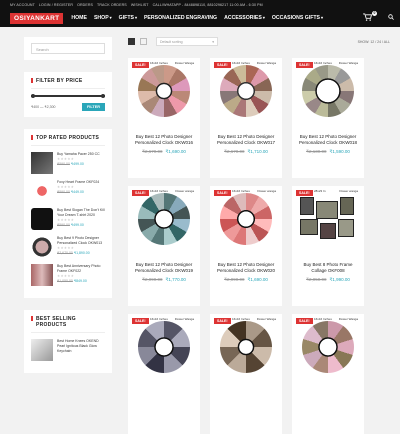  Describe the element at coordinates (164, 280) in the screenshot. I see `product-price: ₹2,090.00 ₹1,770.00` at that location.